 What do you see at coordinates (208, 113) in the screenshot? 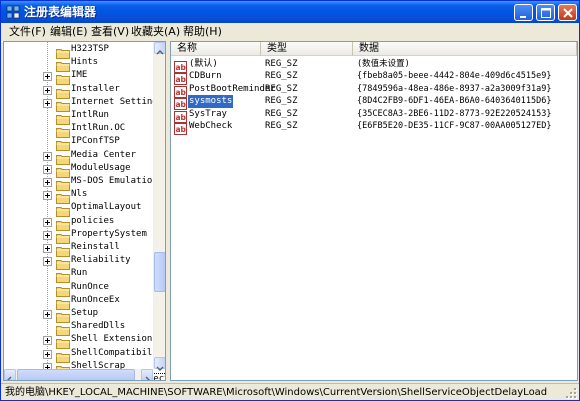
I see `value-name: SysTray` at bounding box center [208, 113].